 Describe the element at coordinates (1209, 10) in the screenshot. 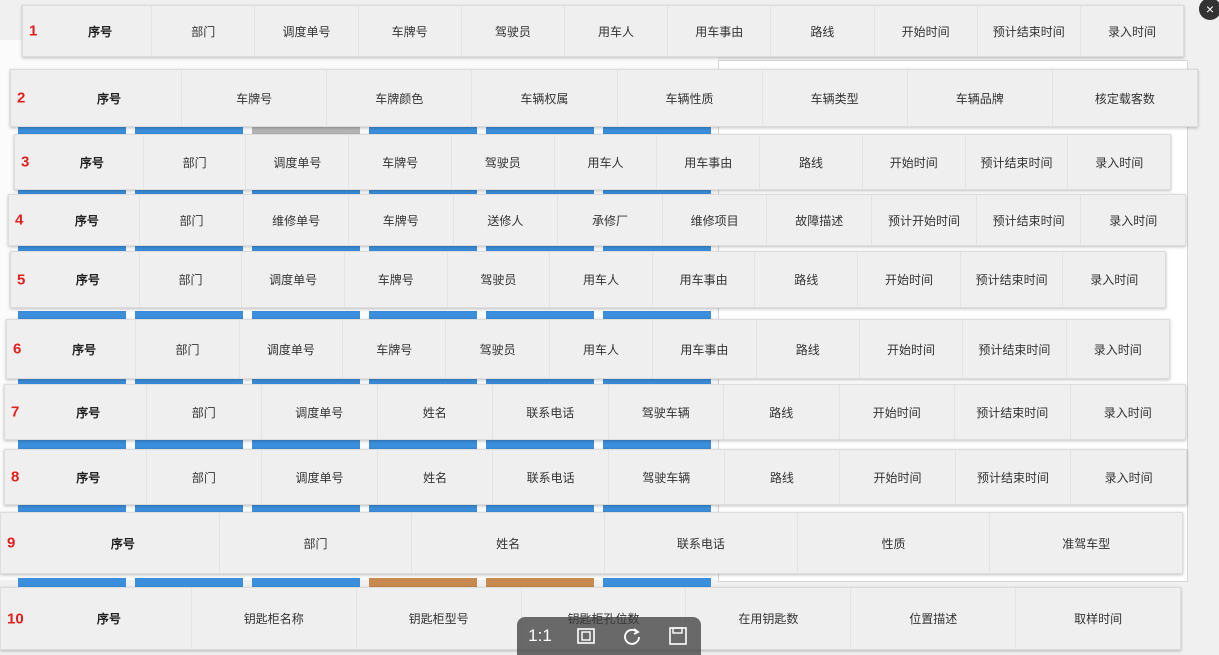

I see `close-button: ×` at that location.